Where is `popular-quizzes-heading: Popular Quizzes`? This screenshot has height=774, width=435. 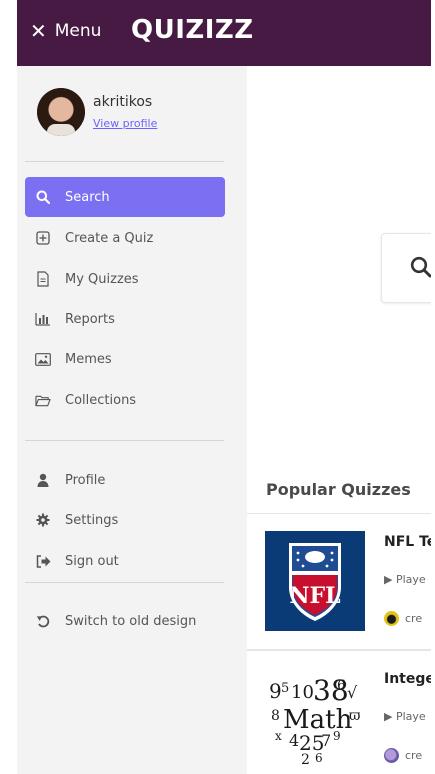
popular-quizzes-heading: Popular Quizzes is located at coordinates (338, 489).